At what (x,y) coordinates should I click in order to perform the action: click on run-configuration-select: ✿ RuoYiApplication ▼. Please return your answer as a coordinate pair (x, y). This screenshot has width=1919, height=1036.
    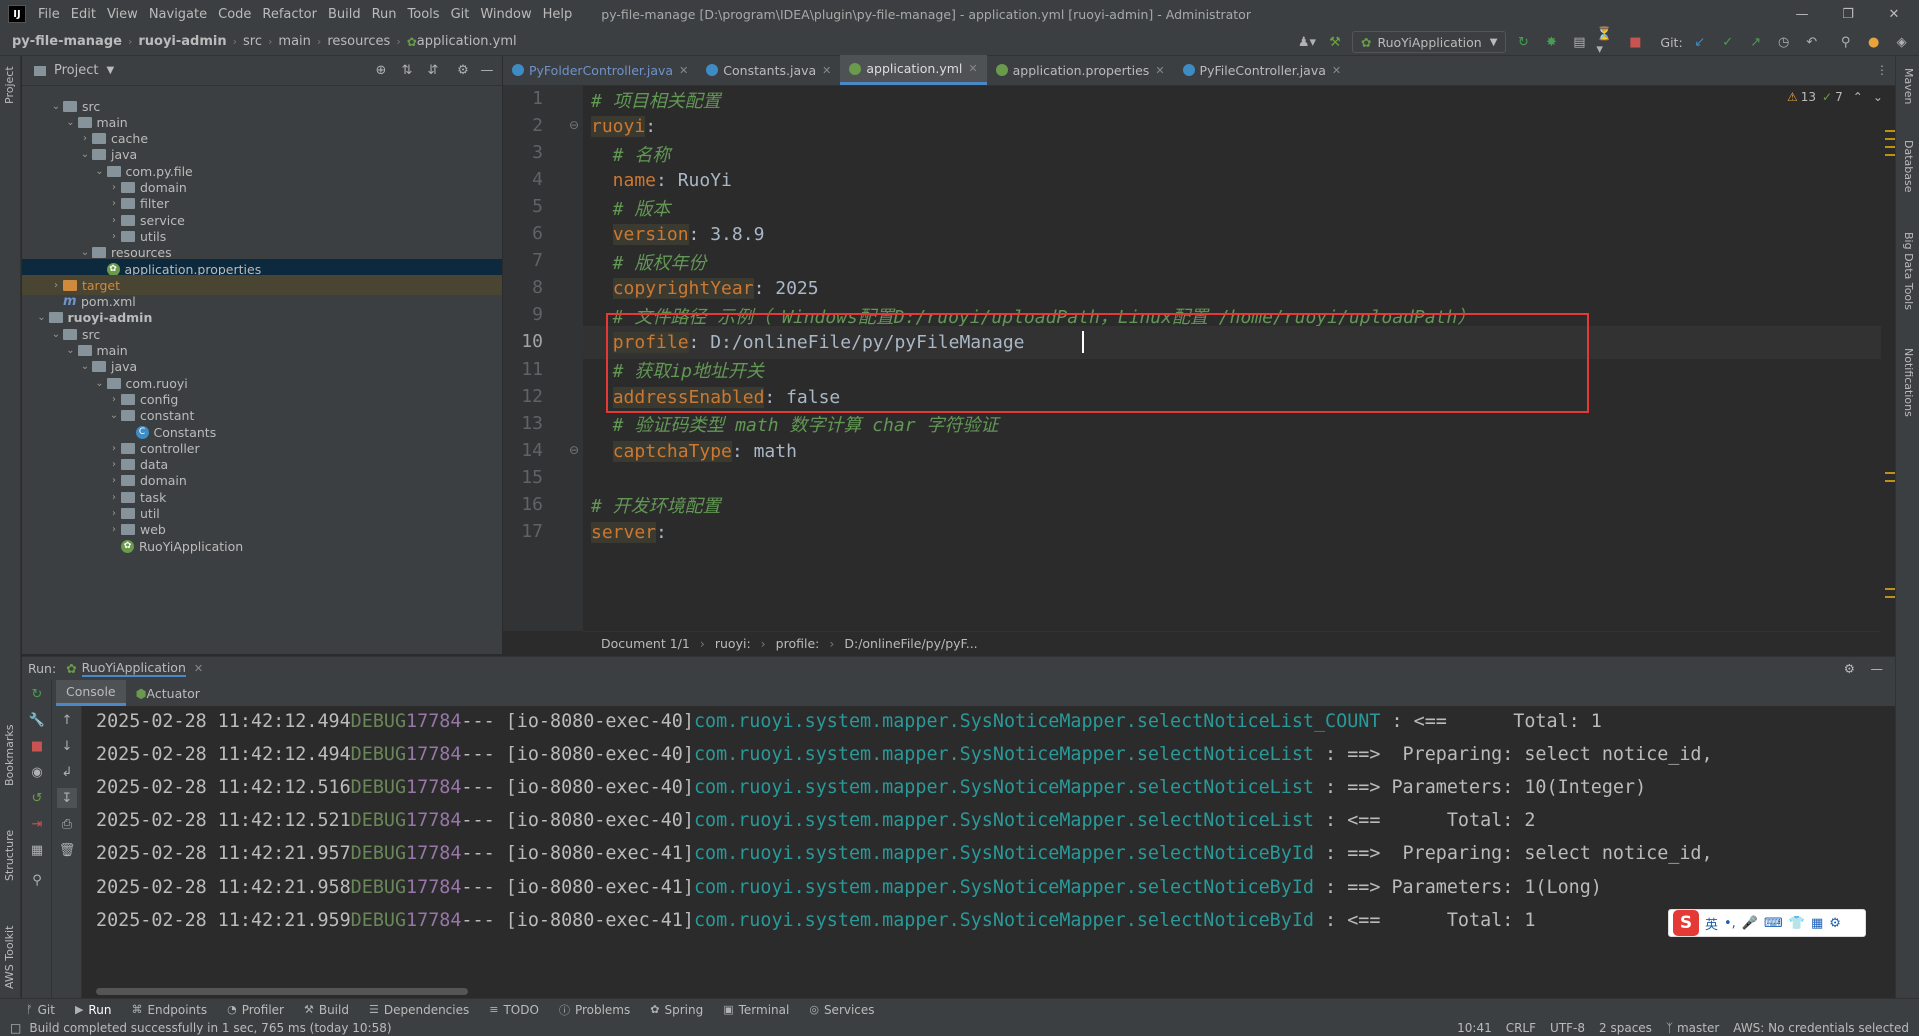
    Looking at the image, I should click on (1429, 42).